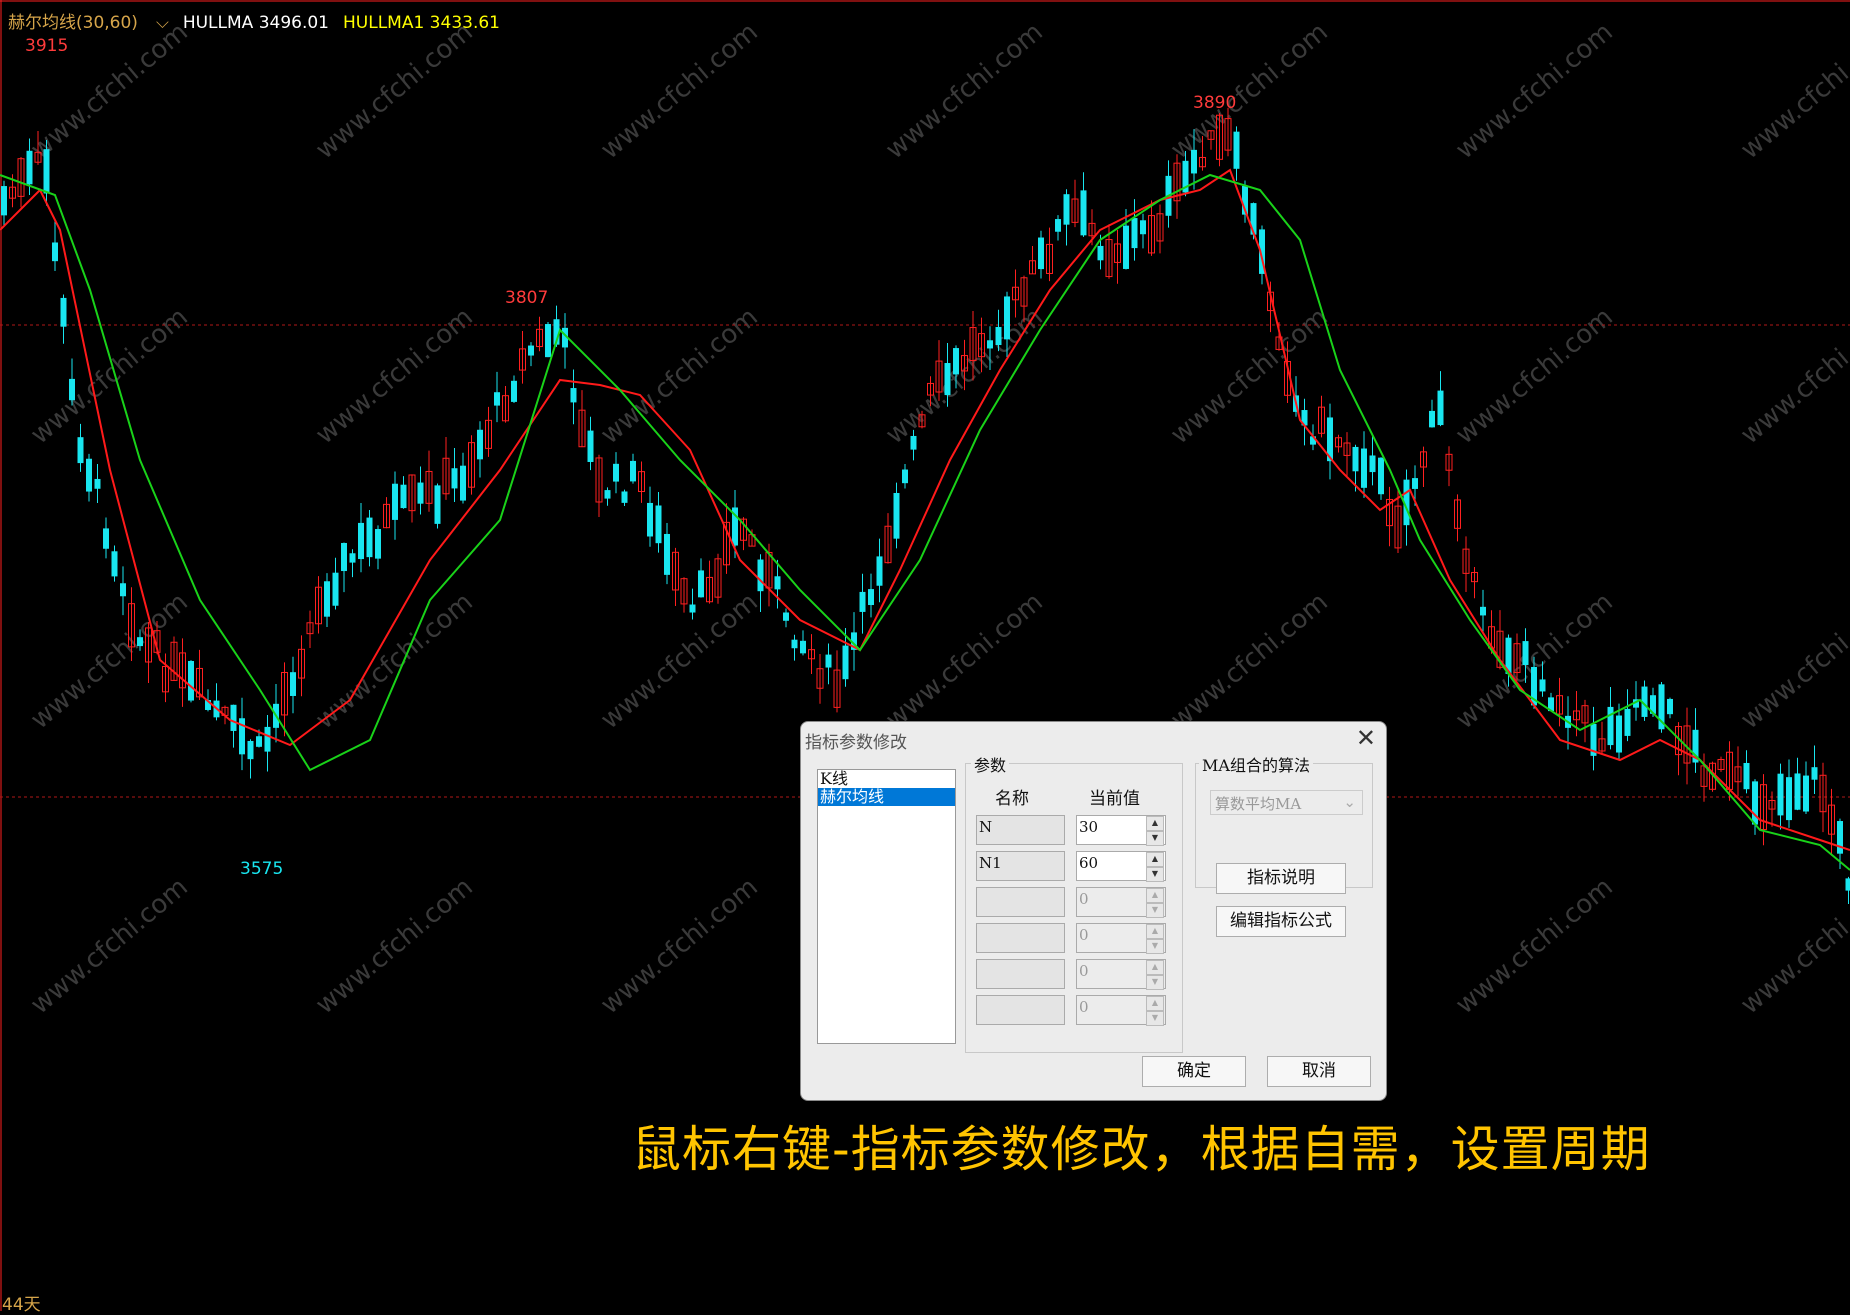  What do you see at coordinates (1281, 921) in the screenshot?
I see `edit-formula-button: 编辑指标公式` at bounding box center [1281, 921].